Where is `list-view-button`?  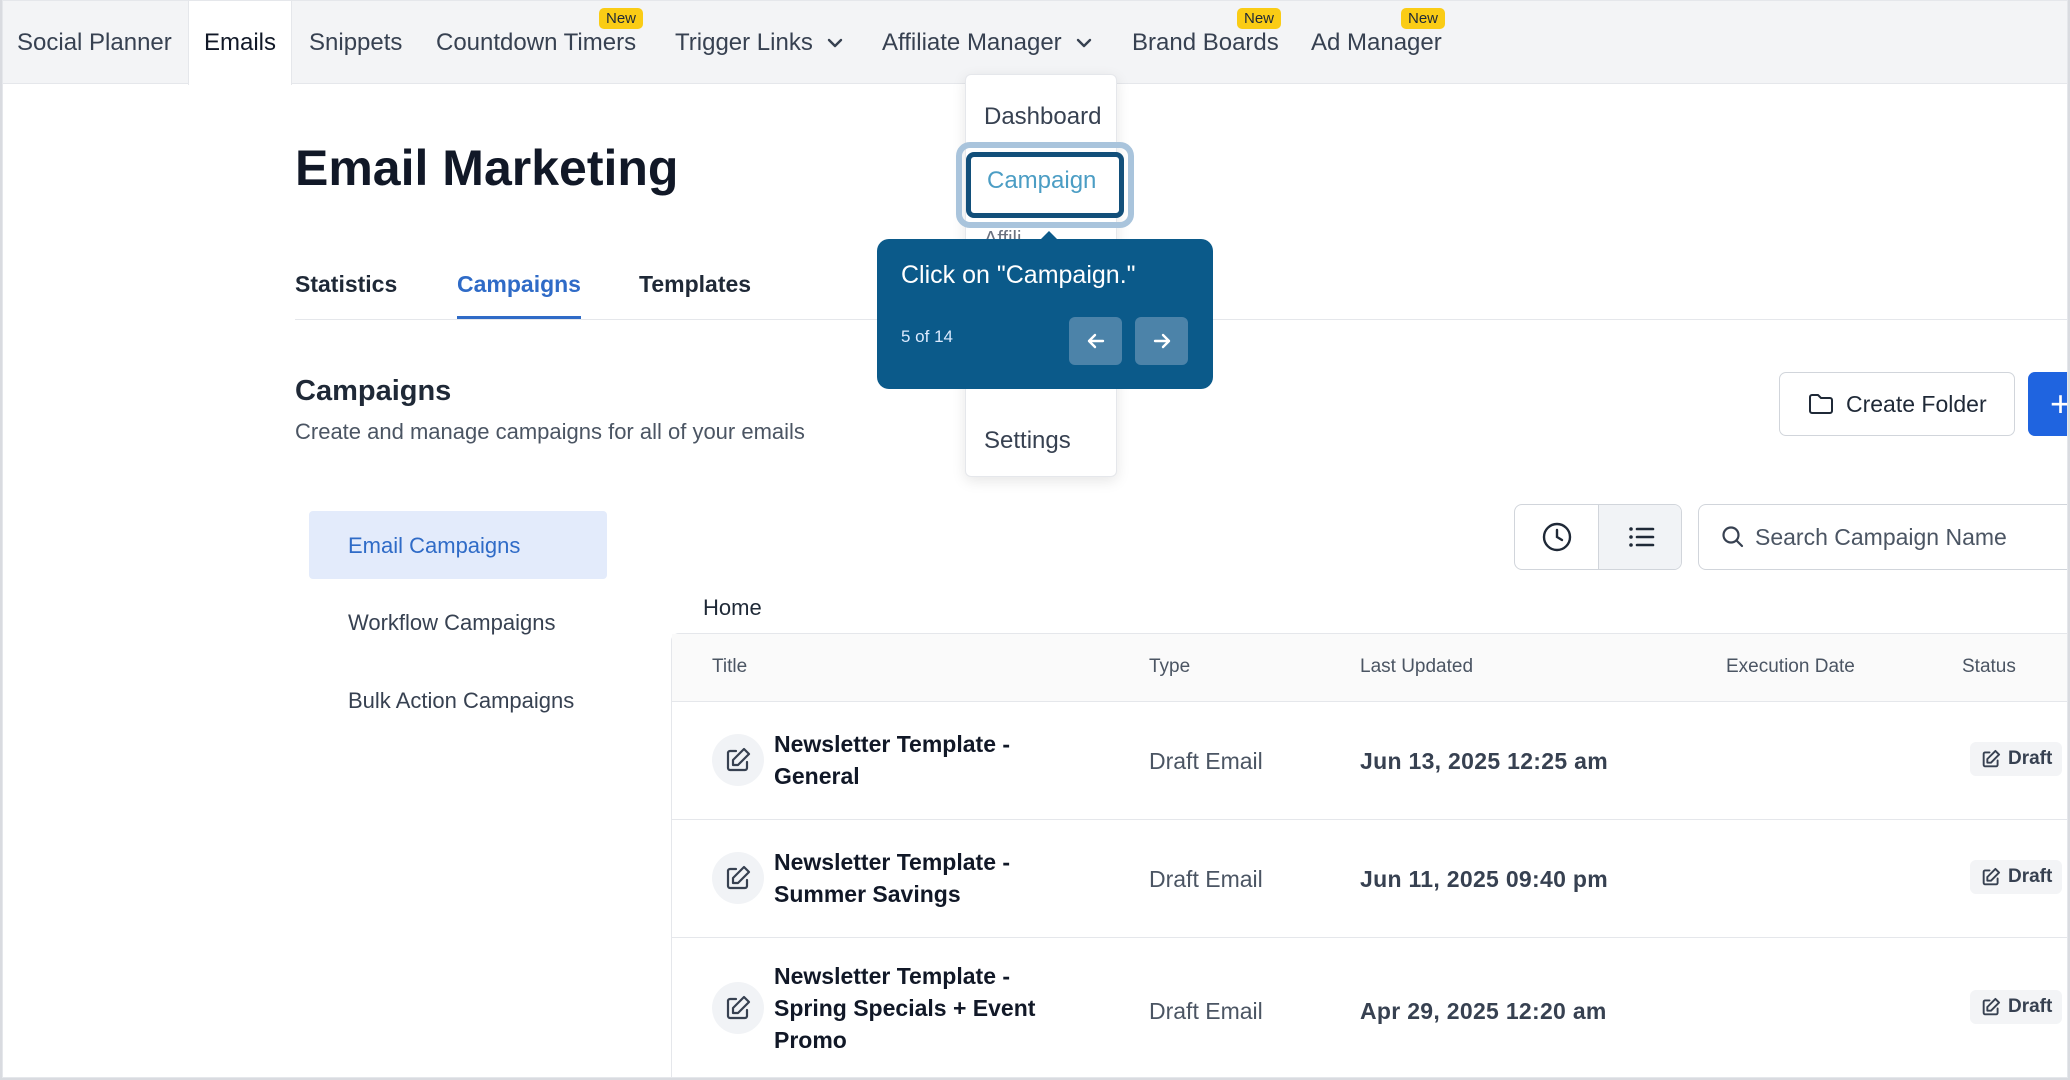
list-view-button is located at coordinates (1639, 537).